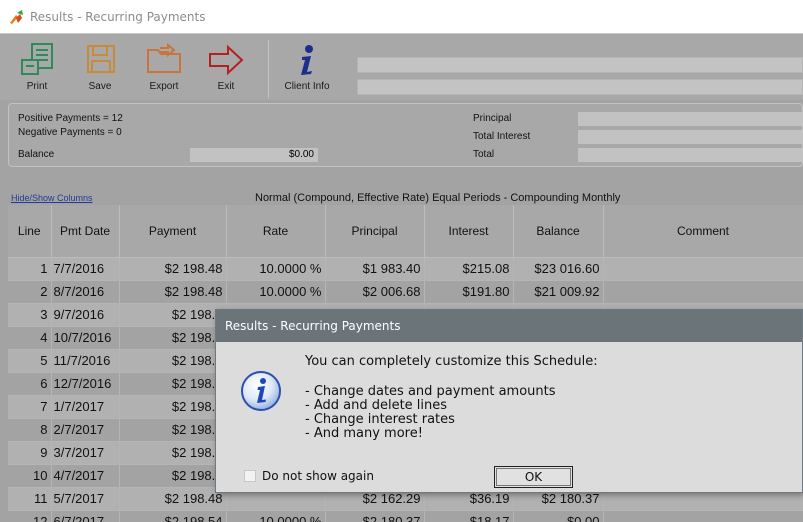 The height and width of the screenshot is (522, 803). I want to click on dialog-title: Results - Recurring Payments, so click(509, 326).